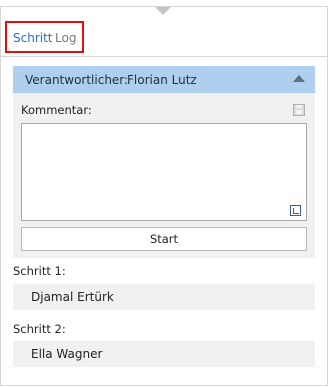 The height and width of the screenshot is (387, 328). Describe the element at coordinates (295, 210) in the screenshot. I see `expand-icon` at that location.